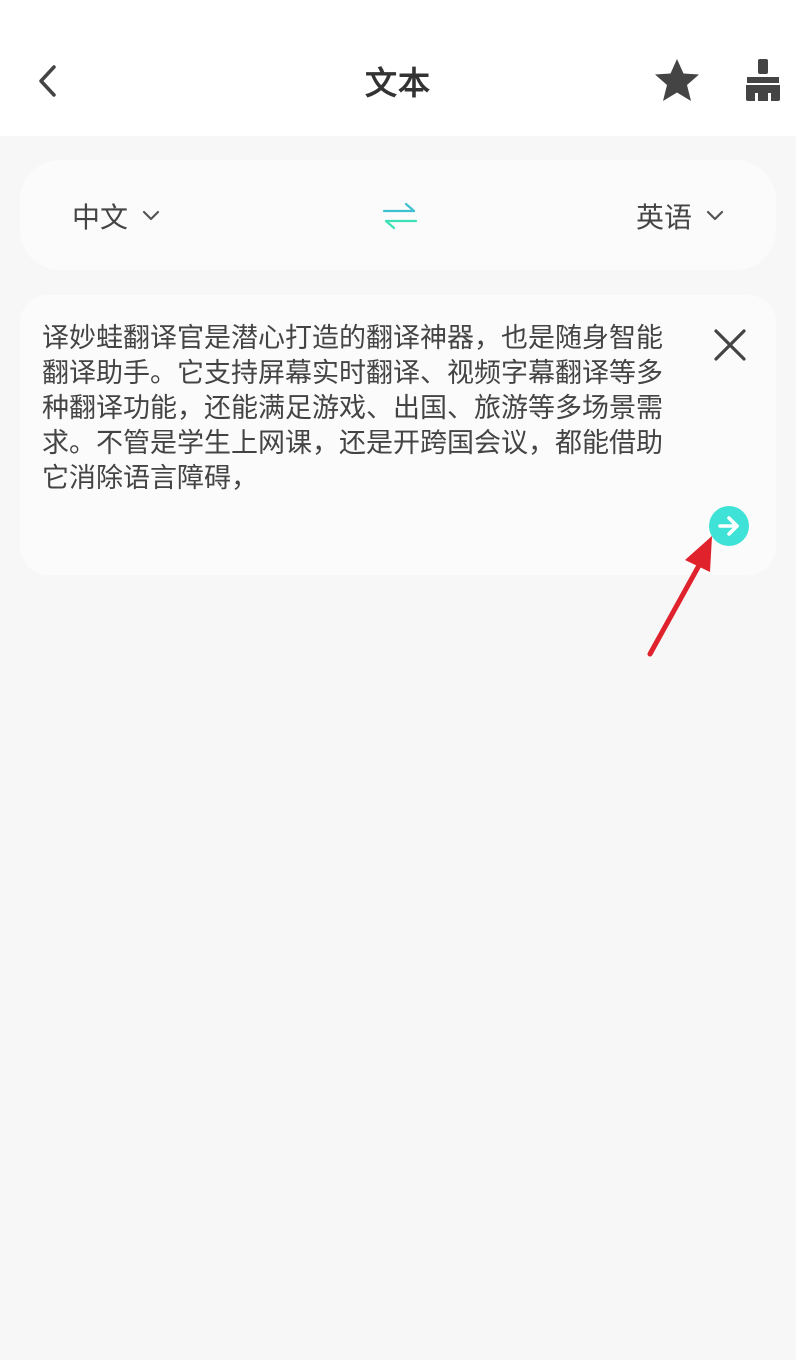  I want to click on clear-text-button, so click(730, 345).